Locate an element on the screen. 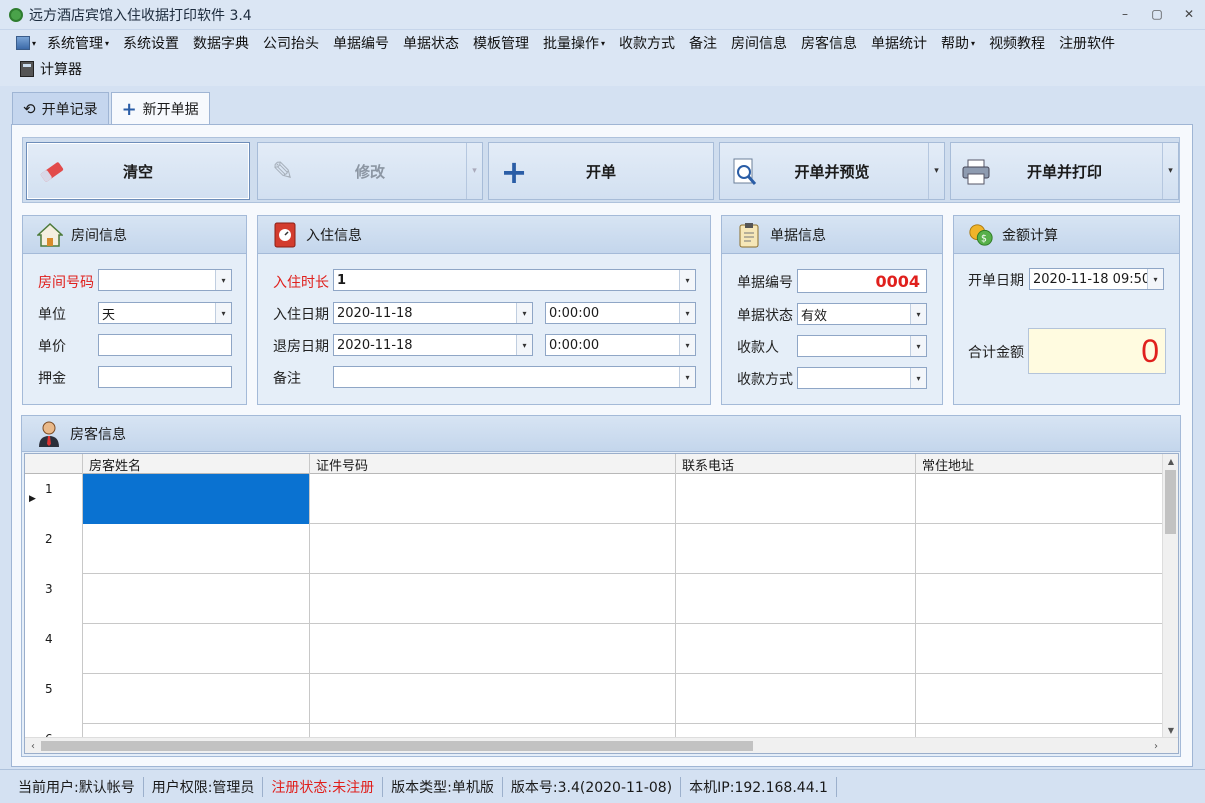 This screenshot has width=1205, height=803. menu-payment-method: 收款方式 is located at coordinates (647, 43).